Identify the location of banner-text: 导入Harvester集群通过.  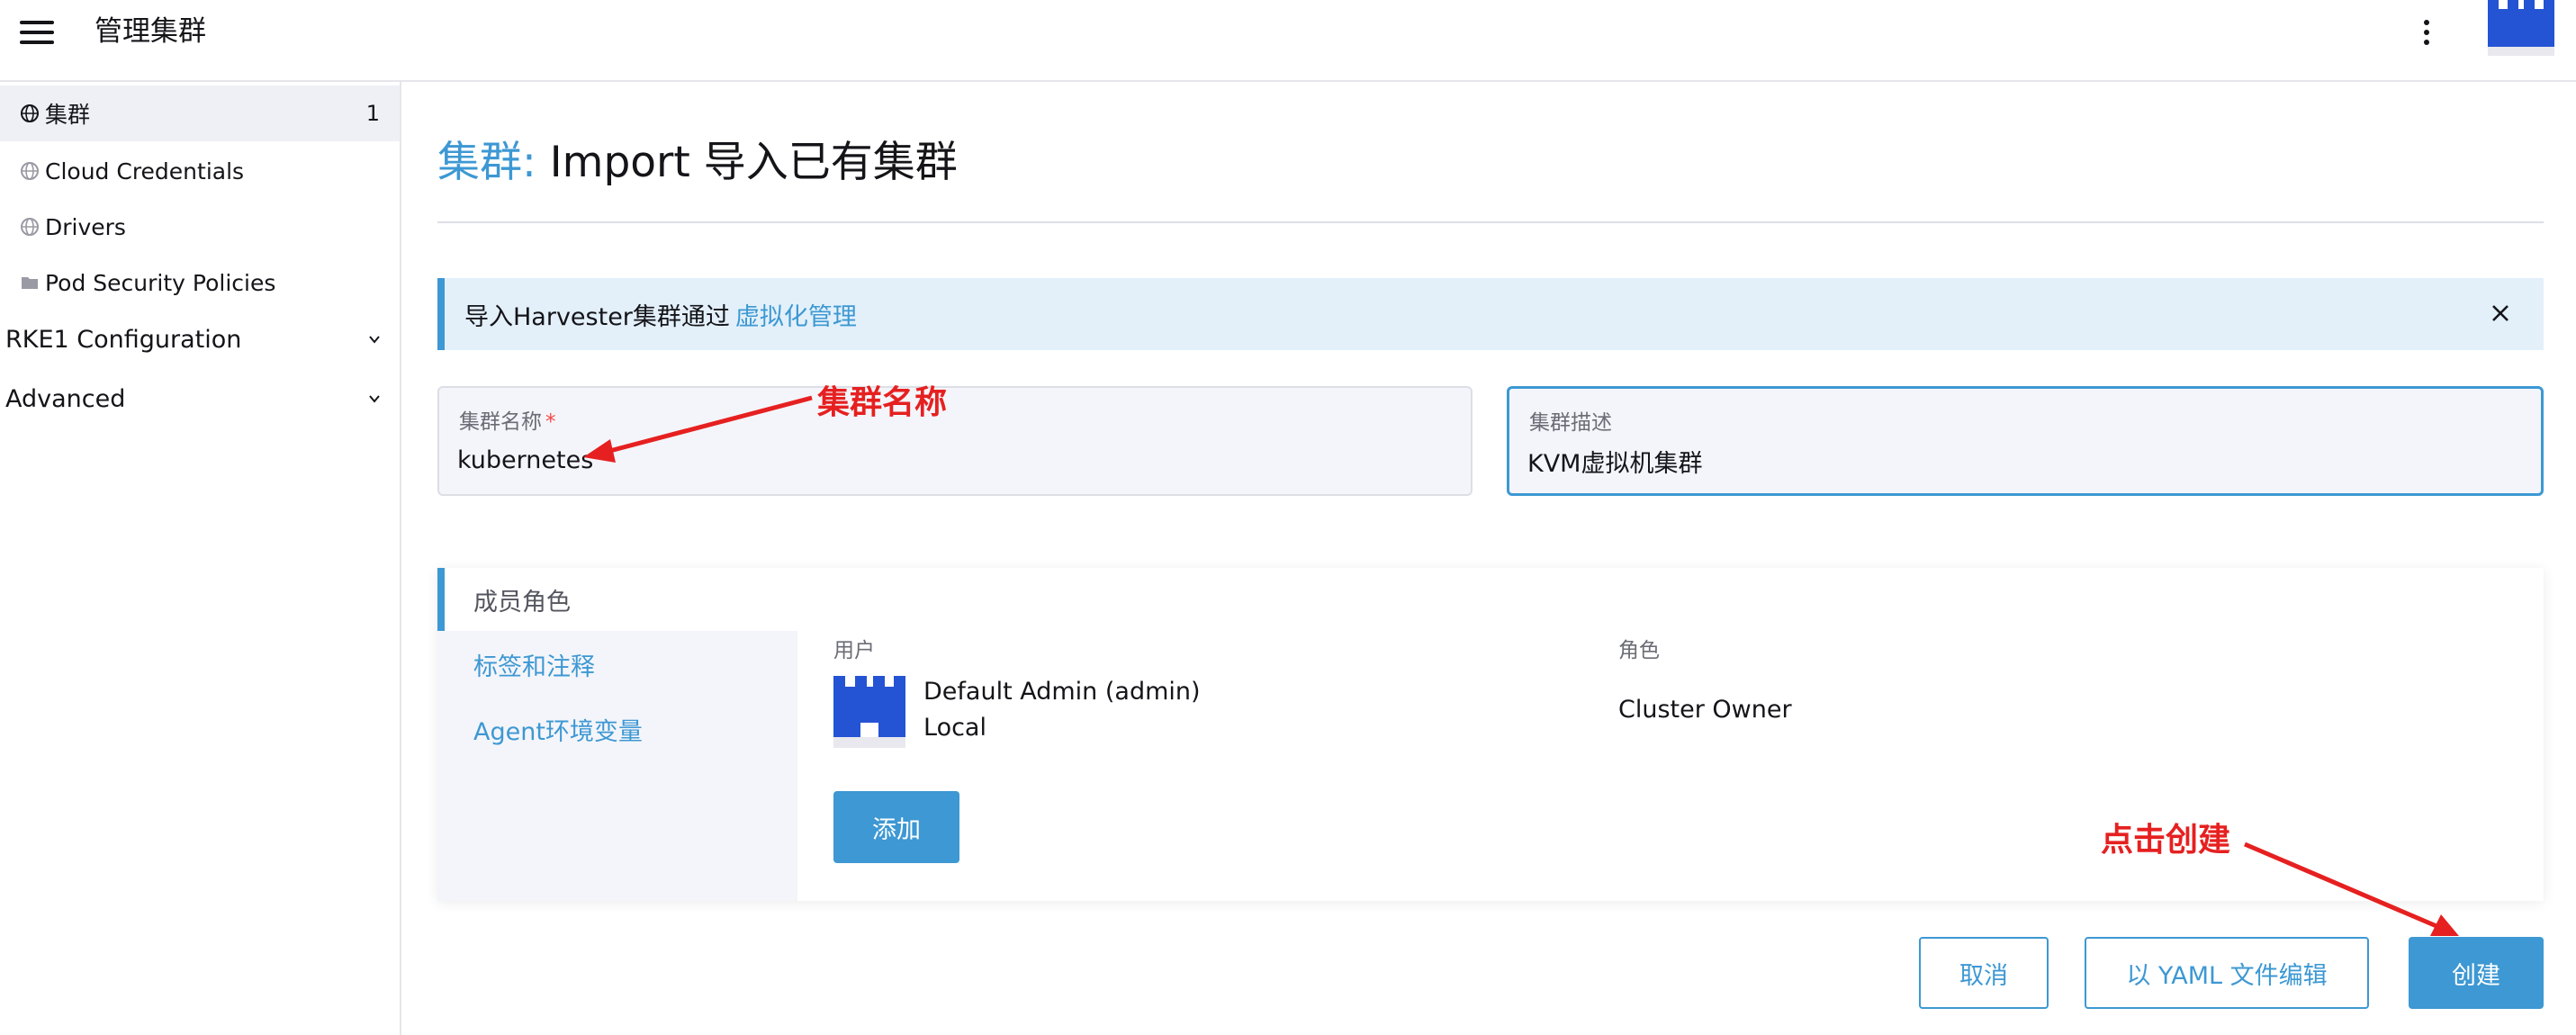
(597, 316).